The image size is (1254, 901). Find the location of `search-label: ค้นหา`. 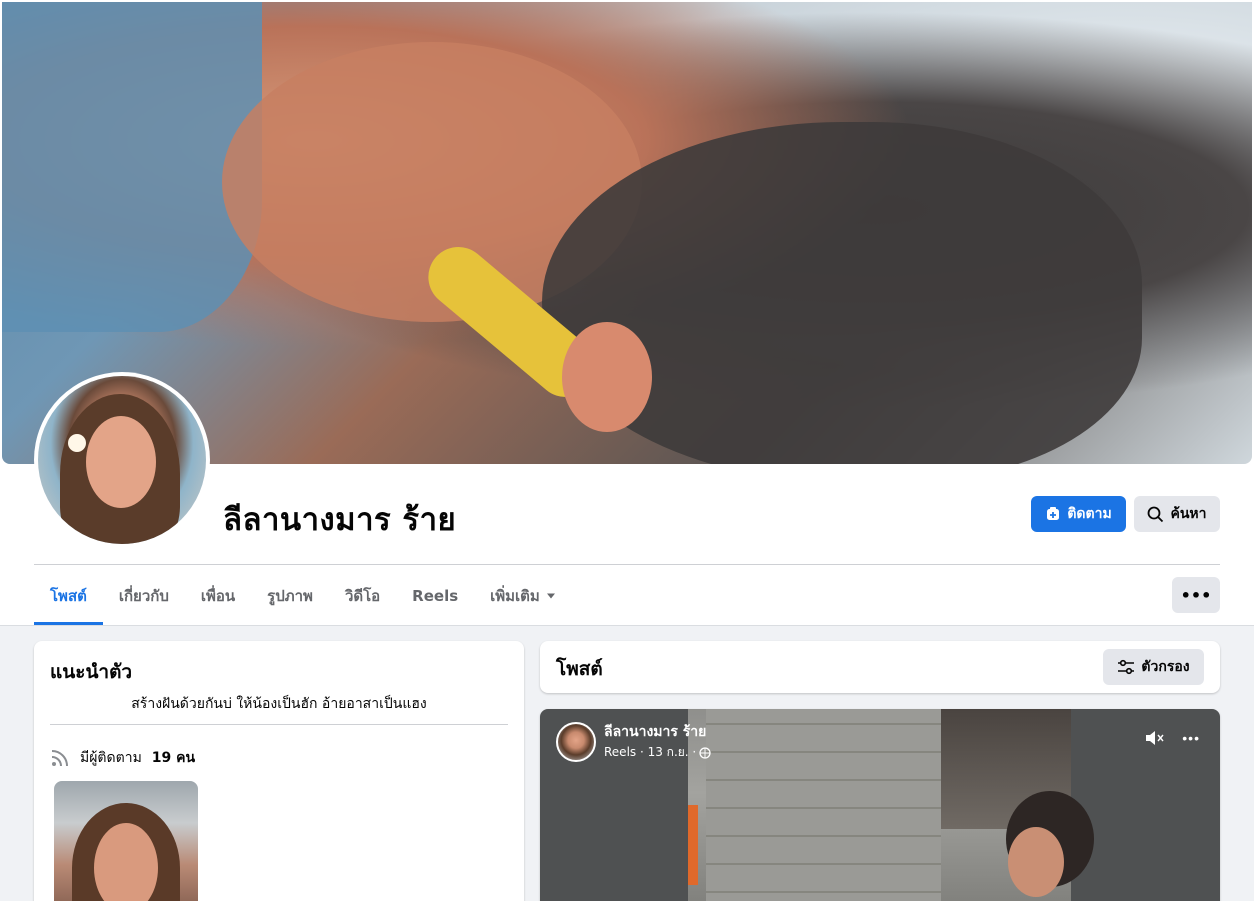

search-label: ค้นหา is located at coordinates (1188, 514).